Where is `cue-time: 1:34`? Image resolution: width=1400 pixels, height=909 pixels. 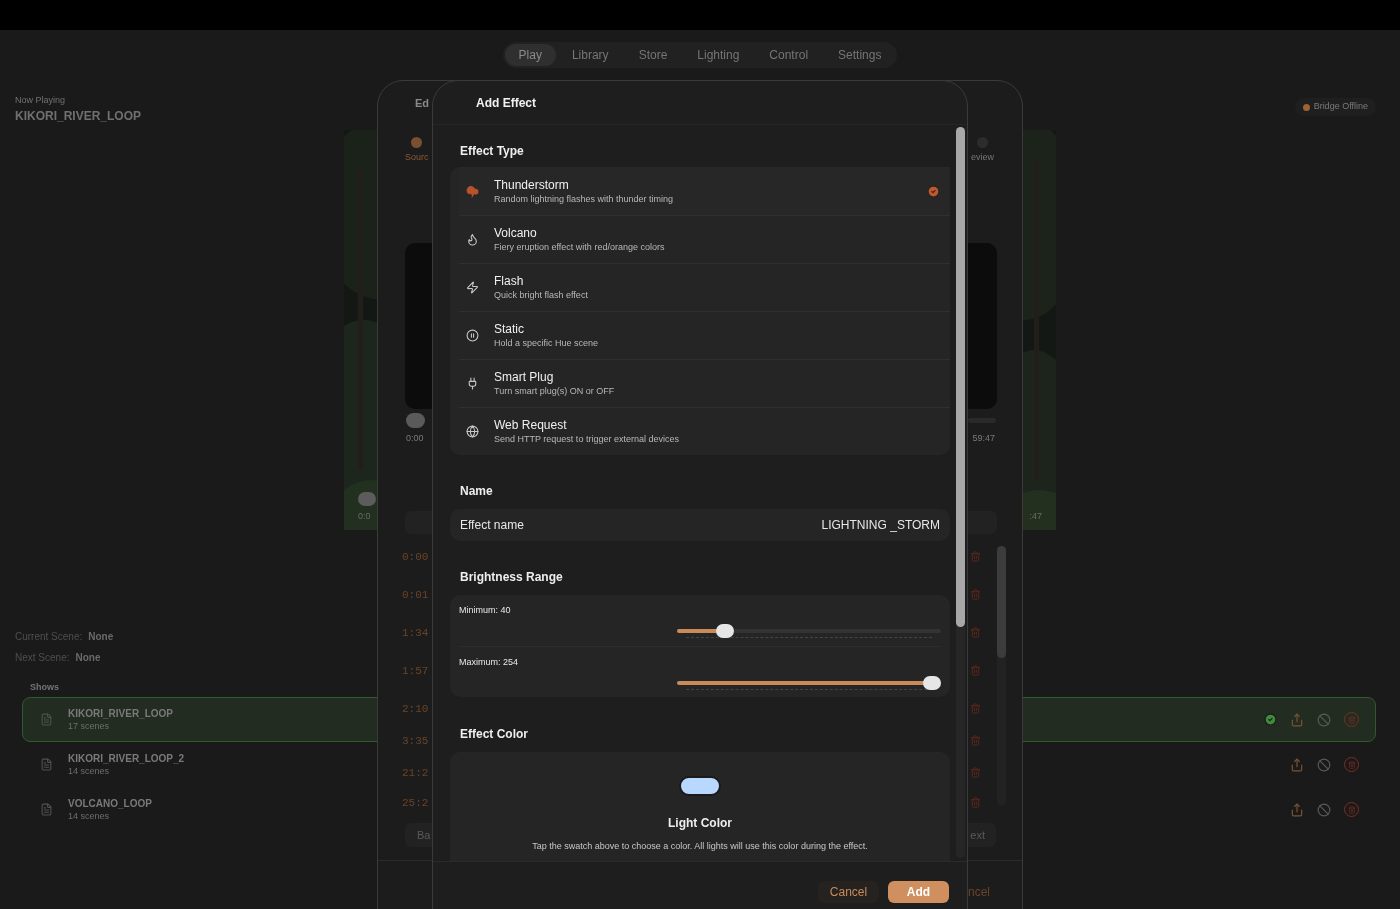 cue-time: 1:34 is located at coordinates (415, 633).